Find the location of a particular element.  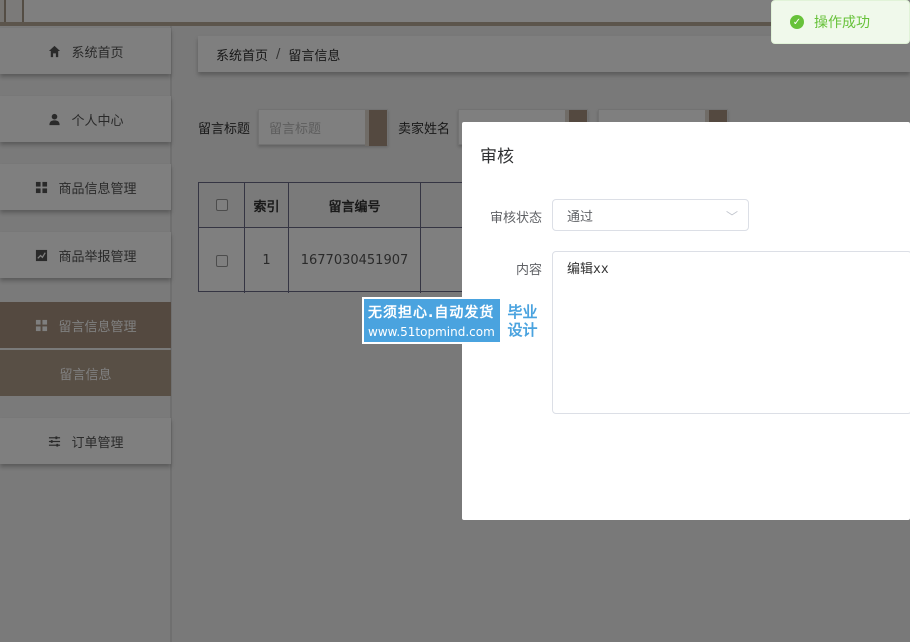

toast-text: 操作成功 is located at coordinates (842, 23).